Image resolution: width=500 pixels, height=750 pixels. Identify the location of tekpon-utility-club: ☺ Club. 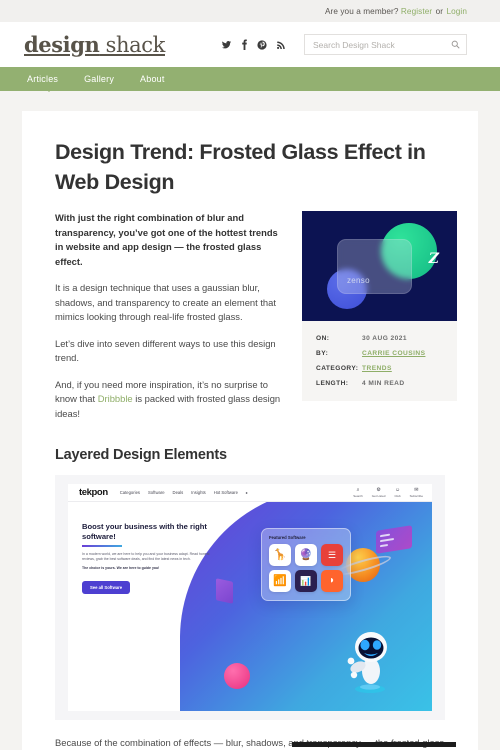
(397, 492).